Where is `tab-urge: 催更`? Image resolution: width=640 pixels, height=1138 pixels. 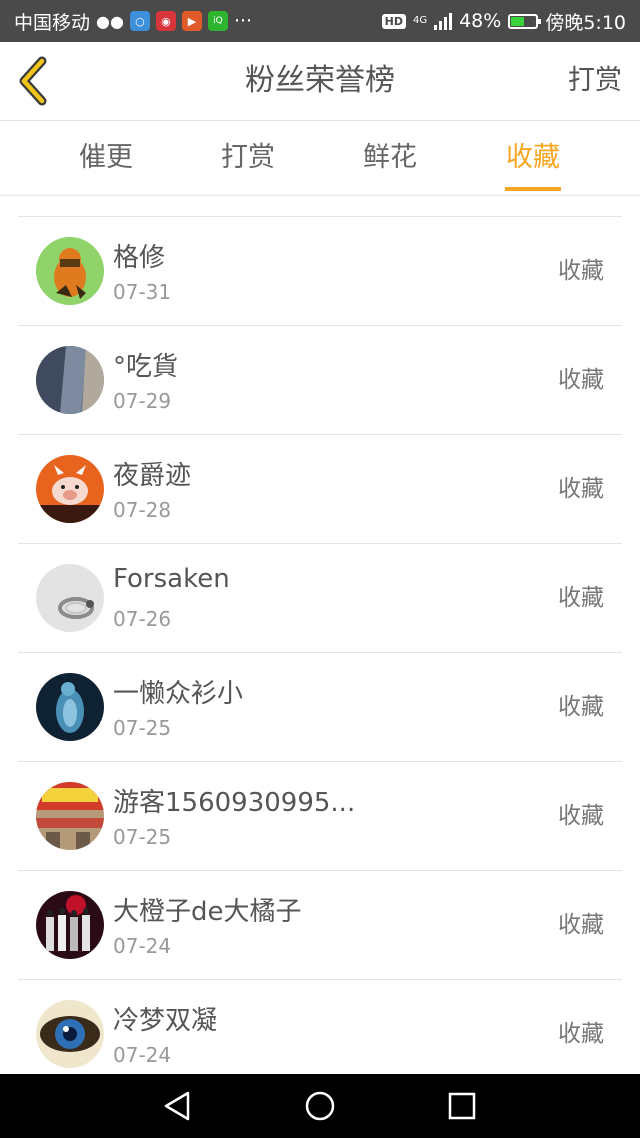
tab-urge: 催更 is located at coordinates (106, 158).